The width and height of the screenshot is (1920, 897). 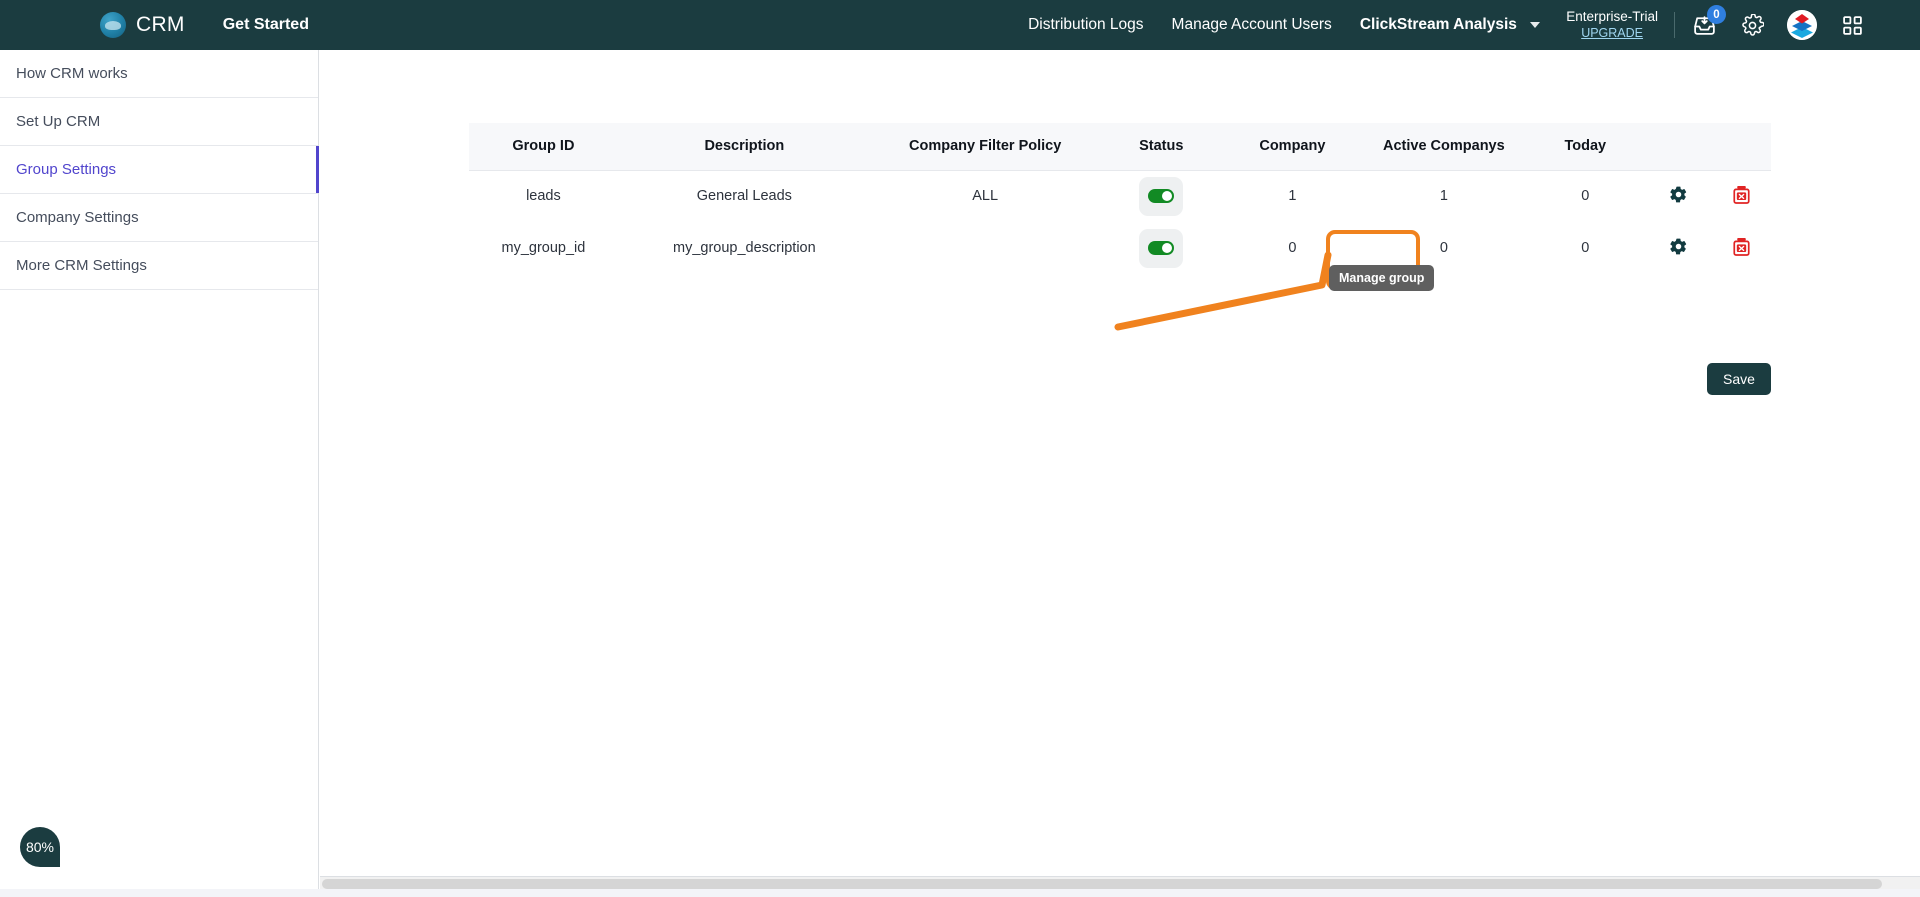 What do you see at coordinates (1585, 147) in the screenshot?
I see `column-header-today: Today` at bounding box center [1585, 147].